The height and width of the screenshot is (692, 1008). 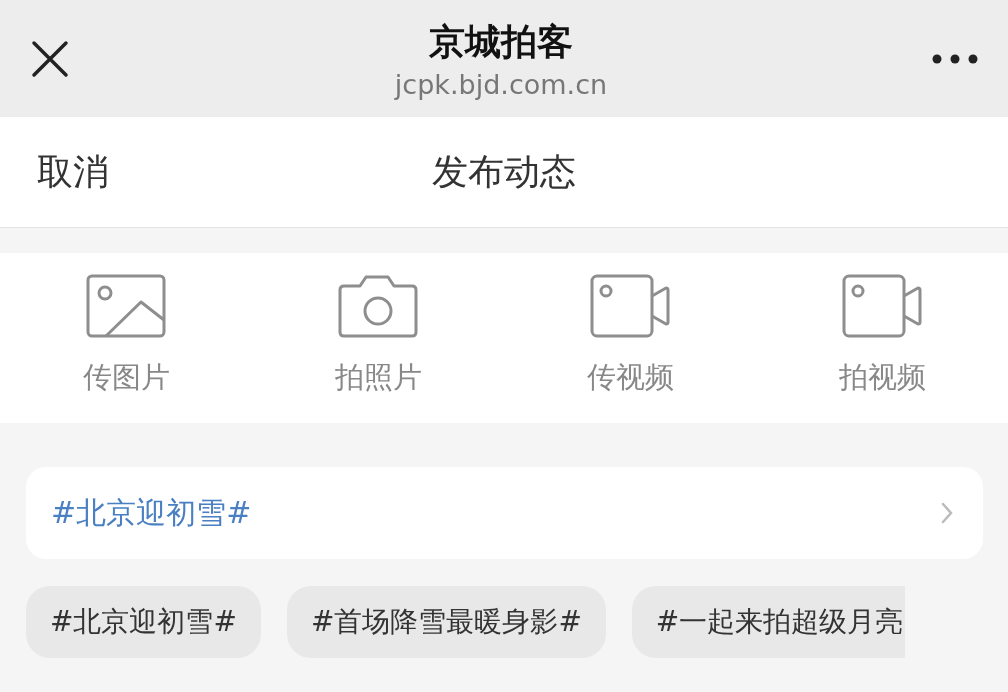 What do you see at coordinates (501, 84) in the screenshot?
I see `page-url: jcpk.bjd.com.cn` at bounding box center [501, 84].